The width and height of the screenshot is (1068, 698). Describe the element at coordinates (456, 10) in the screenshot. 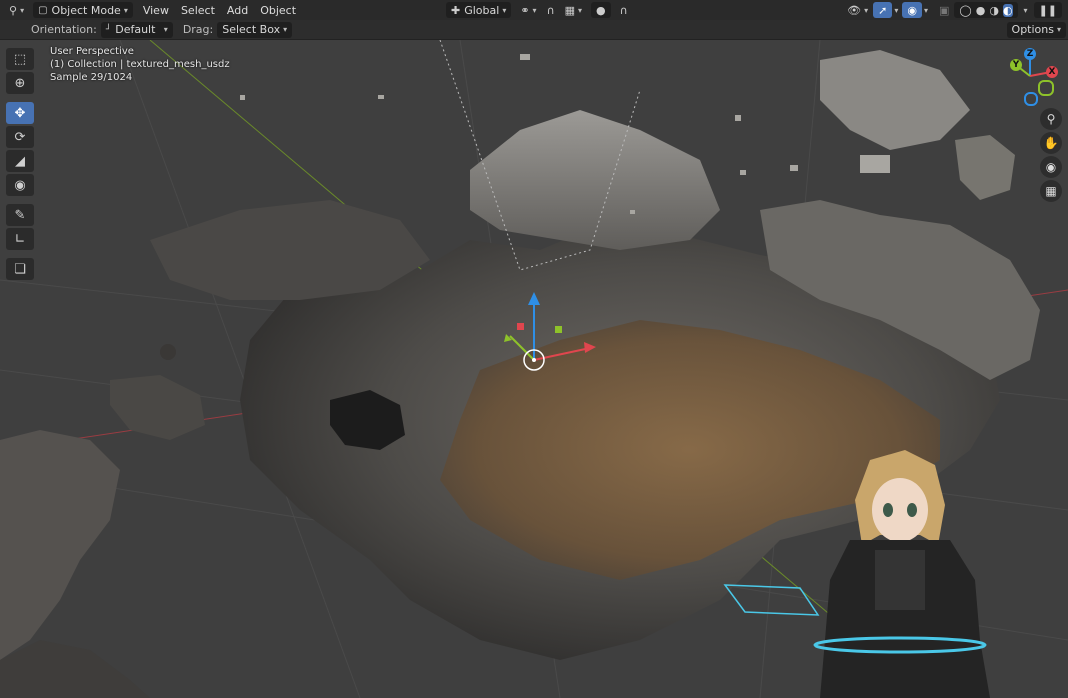

I see `global-axis-icon: ✚` at that location.